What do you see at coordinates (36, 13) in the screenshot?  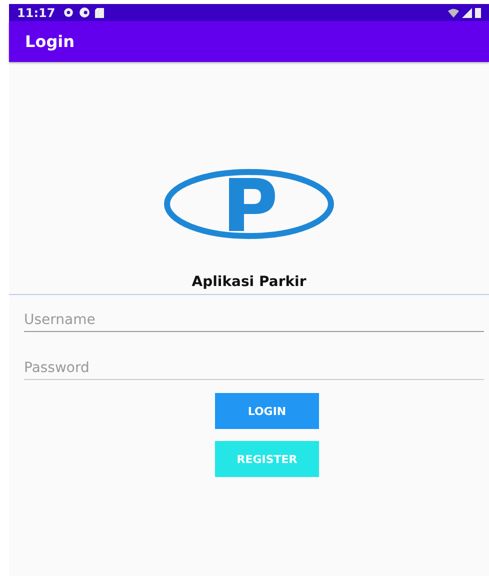 I see `status-time: 11:17` at bounding box center [36, 13].